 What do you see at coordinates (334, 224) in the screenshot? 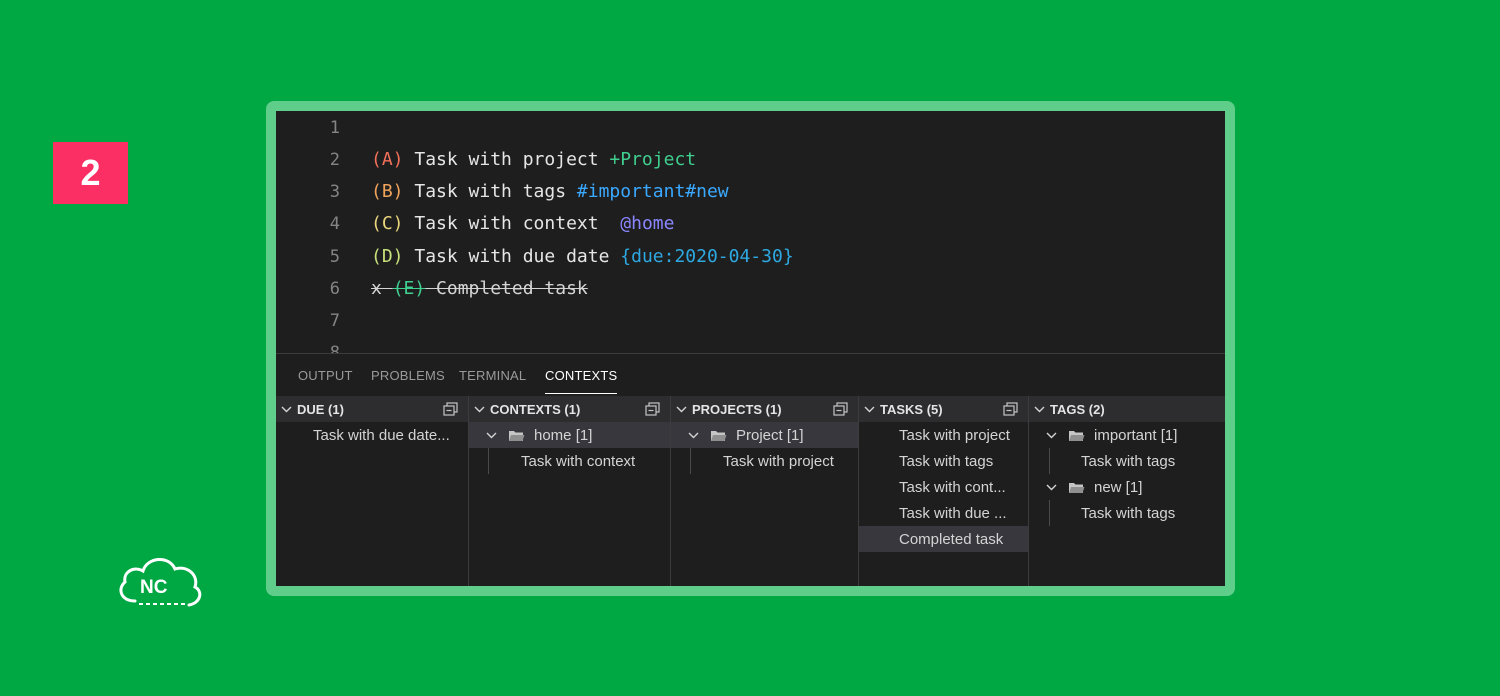
I see `line-number: 4` at bounding box center [334, 224].